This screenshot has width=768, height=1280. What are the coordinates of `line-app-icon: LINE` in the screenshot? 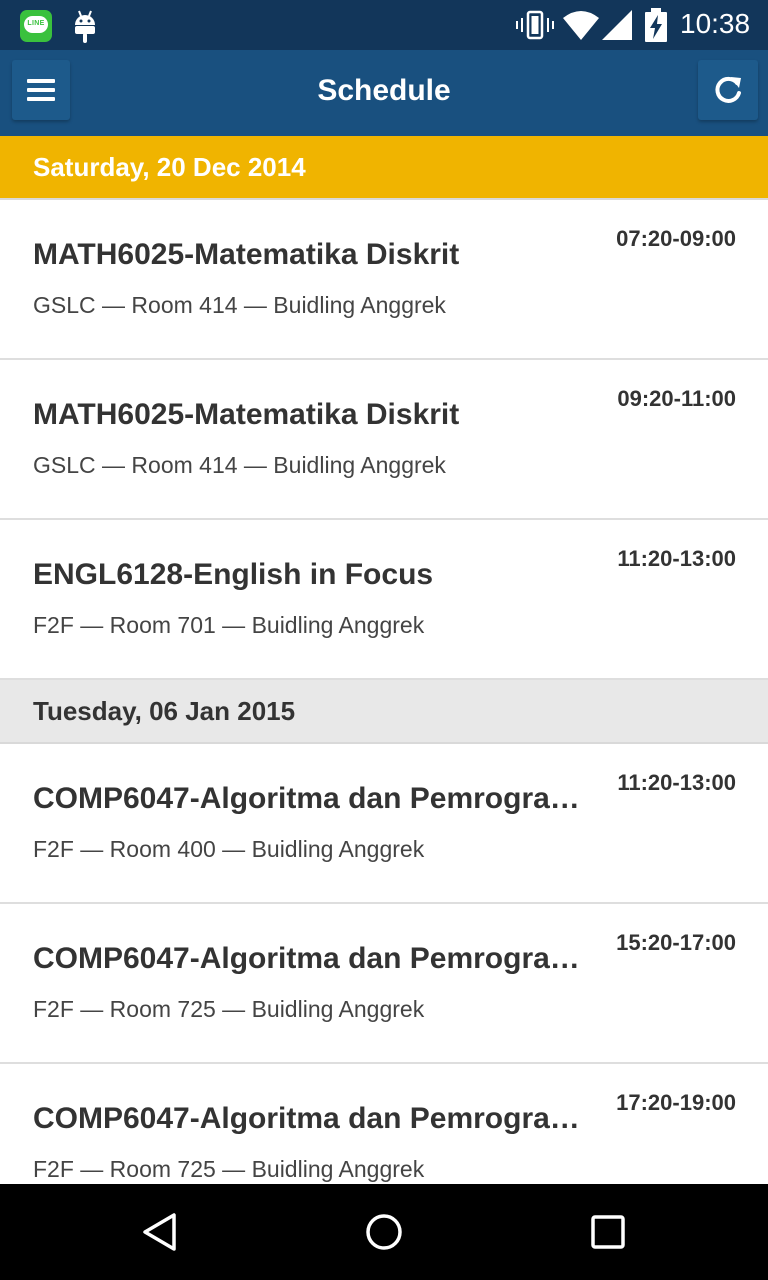 It's located at (36, 26).